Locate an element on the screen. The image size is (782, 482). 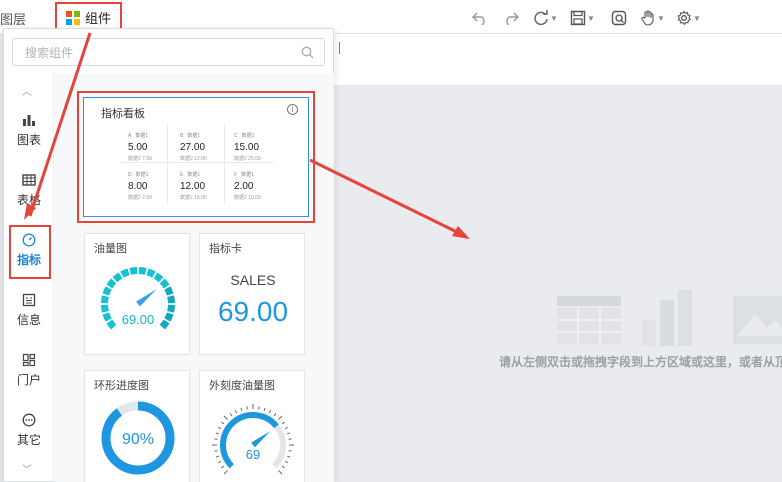
metric-value: 69.00 is located at coordinates (253, 311).